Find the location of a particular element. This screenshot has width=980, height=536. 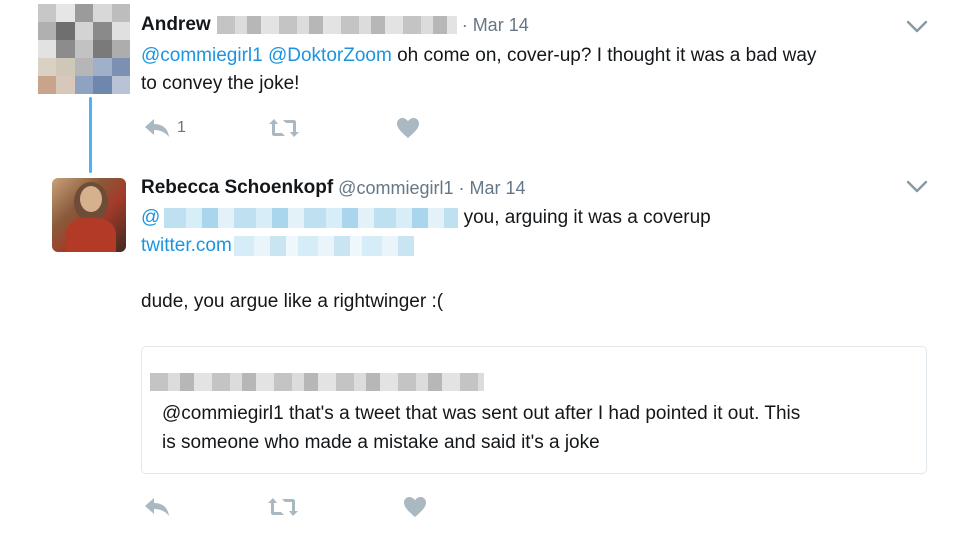

tweet2-date: Mar 14 is located at coordinates (497, 188).